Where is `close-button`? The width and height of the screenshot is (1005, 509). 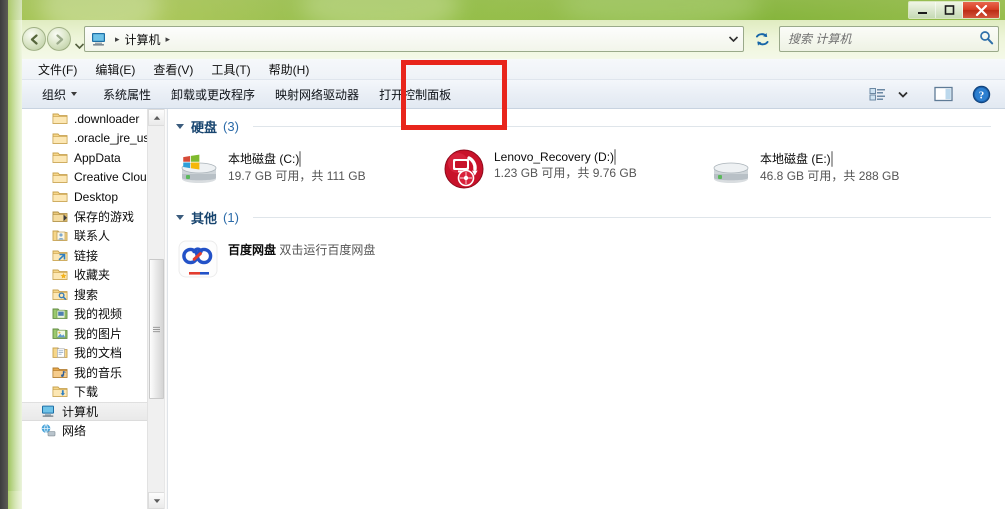
close-button is located at coordinates (981, 10).